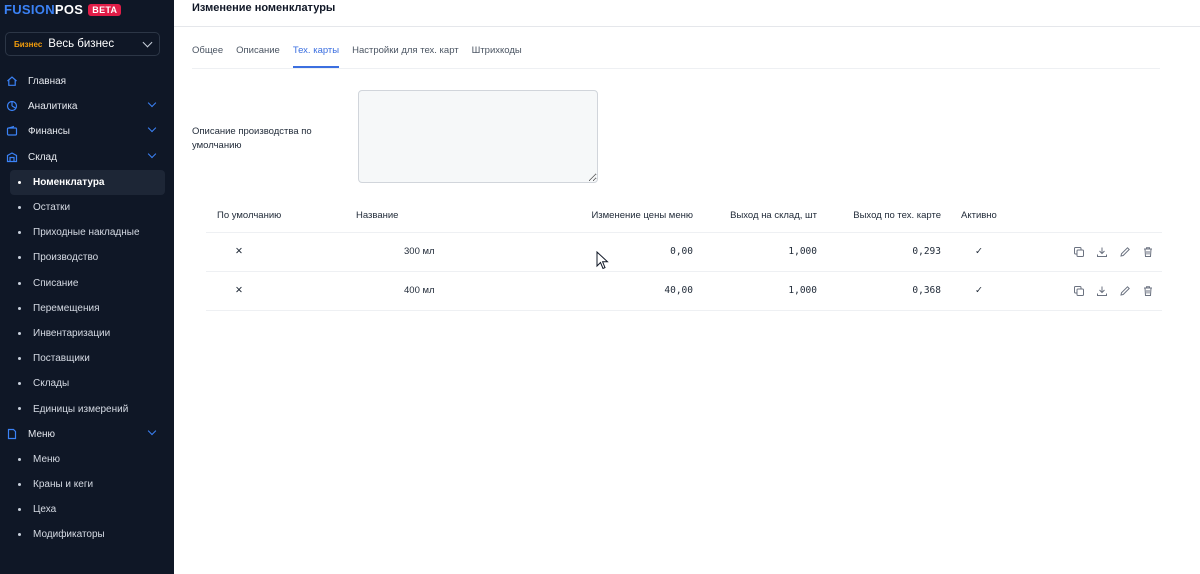 The image size is (1200, 574). What do you see at coordinates (87, 484) in the screenshot?
I see `sidebar-item-taps-kegs: Краны и кеги` at bounding box center [87, 484].